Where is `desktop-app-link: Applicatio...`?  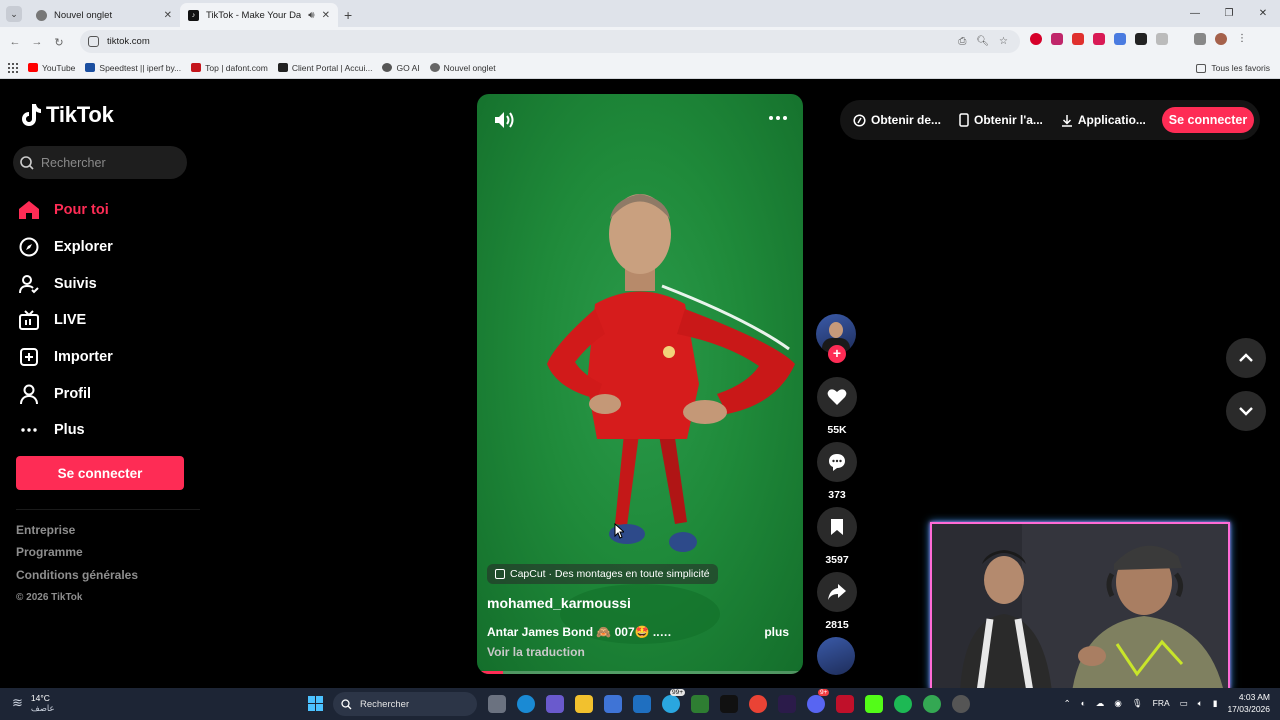 desktop-app-link: Applicatio... is located at coordinates (1103, 120).